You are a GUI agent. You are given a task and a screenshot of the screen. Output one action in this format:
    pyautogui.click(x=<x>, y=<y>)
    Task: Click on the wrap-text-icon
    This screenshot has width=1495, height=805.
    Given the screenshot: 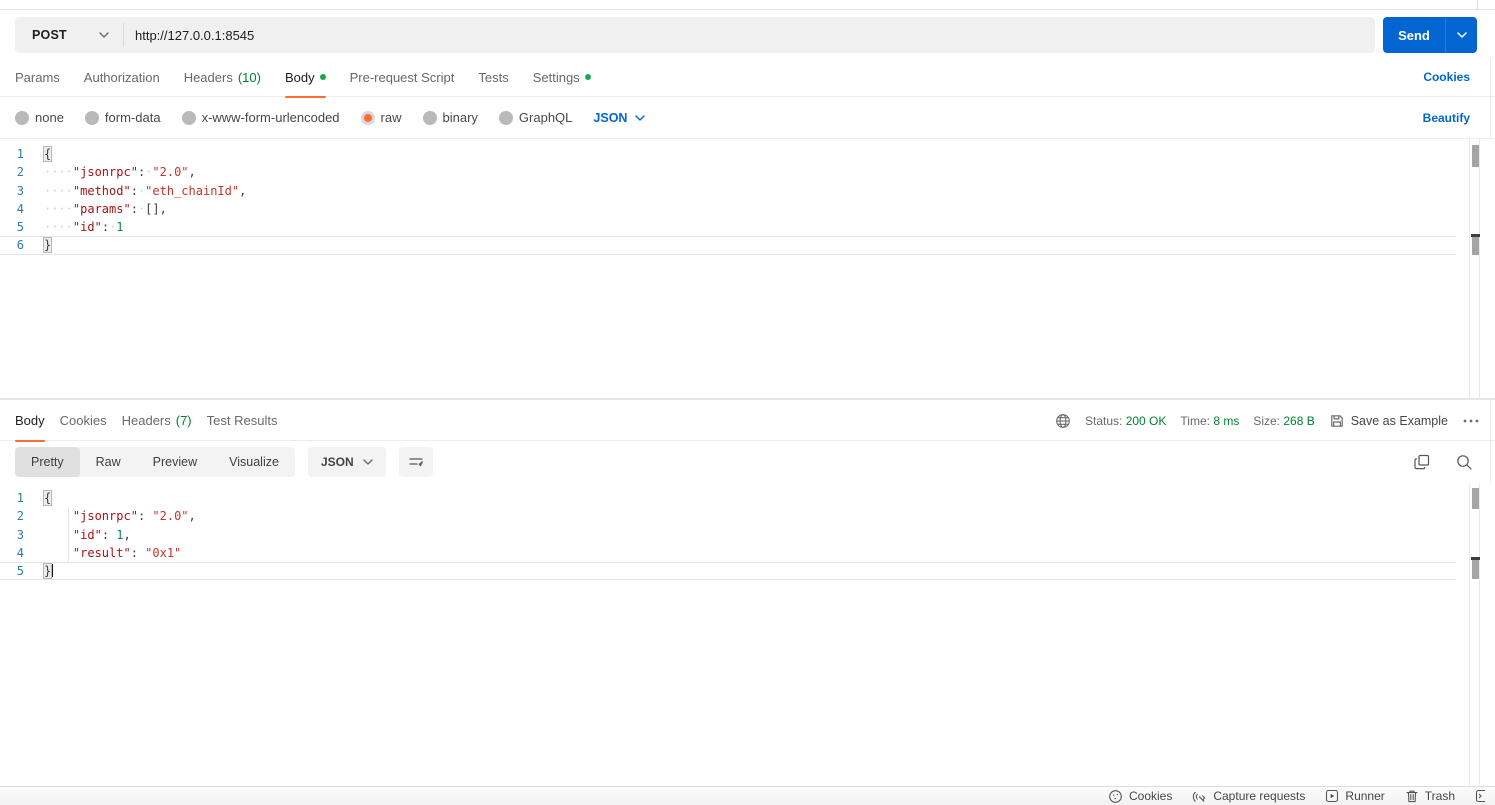 What is the action you would take?
    pyautogui.click(x=416, y=462)
    